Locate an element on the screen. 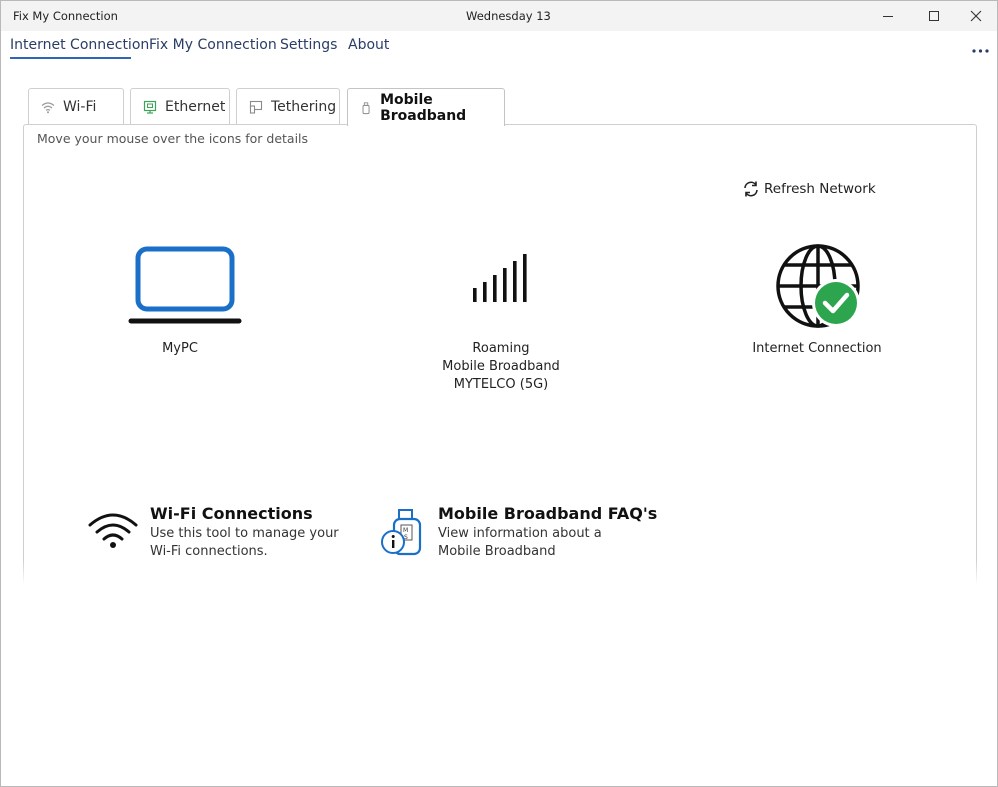 This screenshot has width=998, height=787. node-pc-label: MyPC is located at coordinates (180, 348).